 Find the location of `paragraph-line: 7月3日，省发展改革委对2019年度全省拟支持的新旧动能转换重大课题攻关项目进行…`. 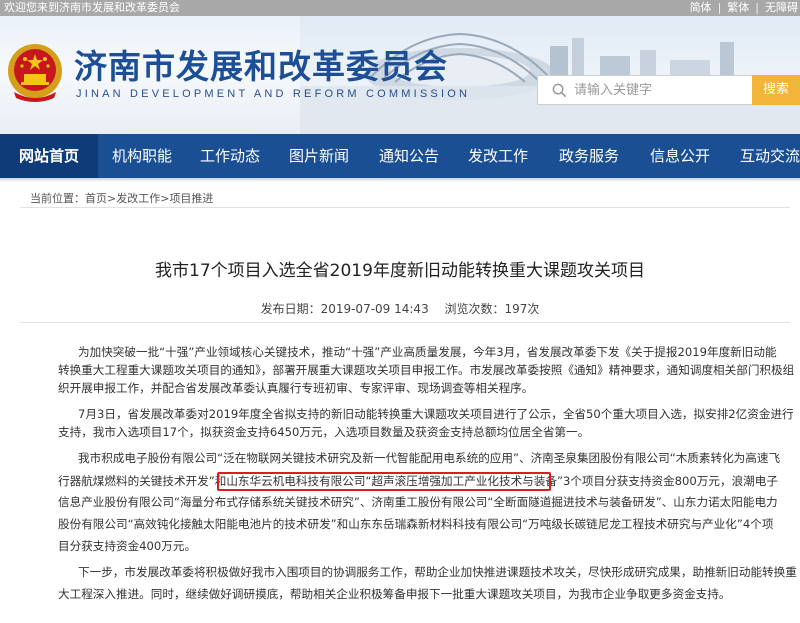

paragraph-line: 7月3日，省发展改革委对2019年度全省拟支持的新旧动能转换重大课题攻关项目进行… is located at coordinates (436, 414).